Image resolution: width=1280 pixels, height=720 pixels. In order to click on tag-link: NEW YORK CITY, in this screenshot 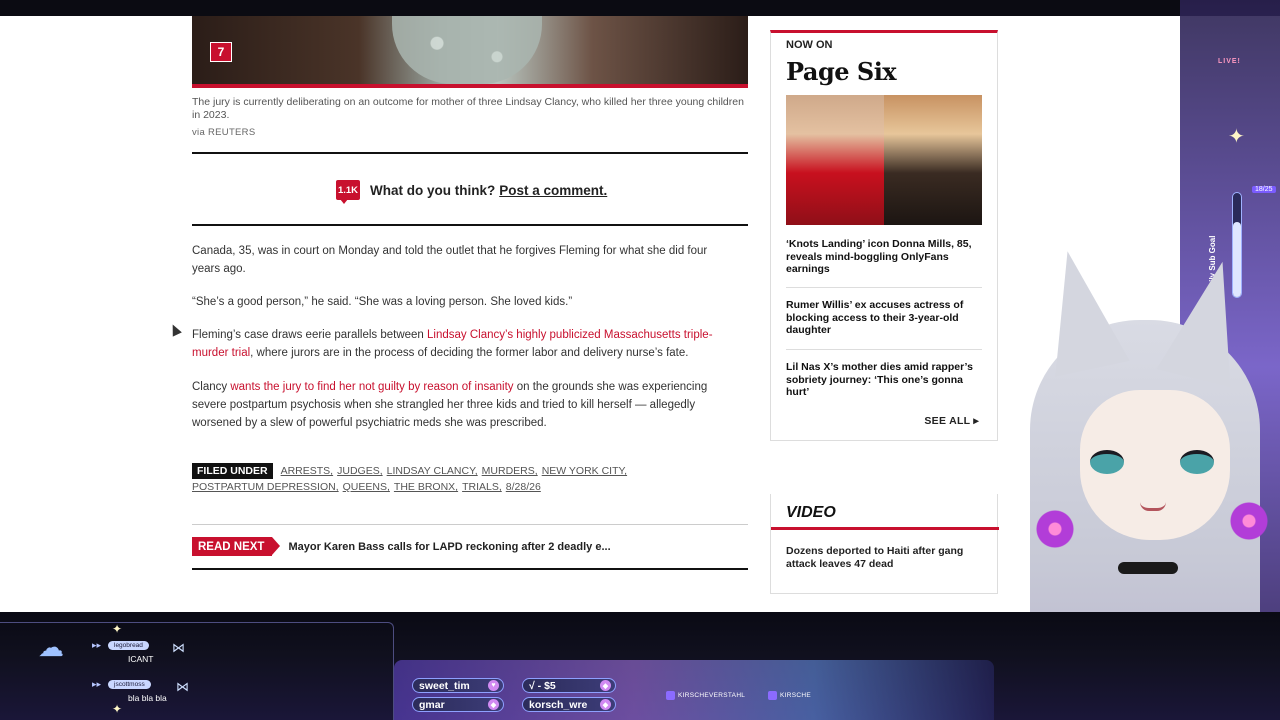, I will do `click(584, 471)`.